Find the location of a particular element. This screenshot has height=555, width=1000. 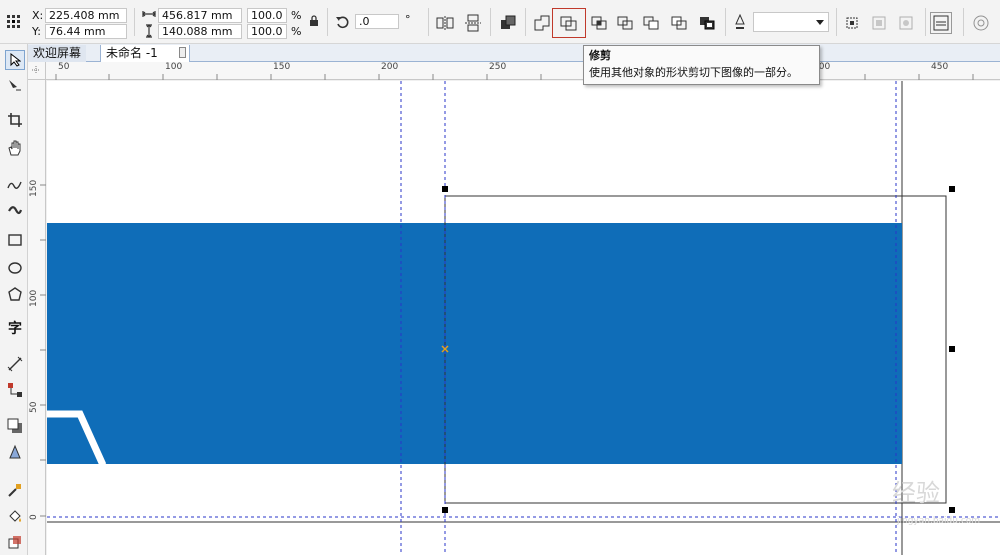

toolbox: 字 is located at coordinates (14, 299).